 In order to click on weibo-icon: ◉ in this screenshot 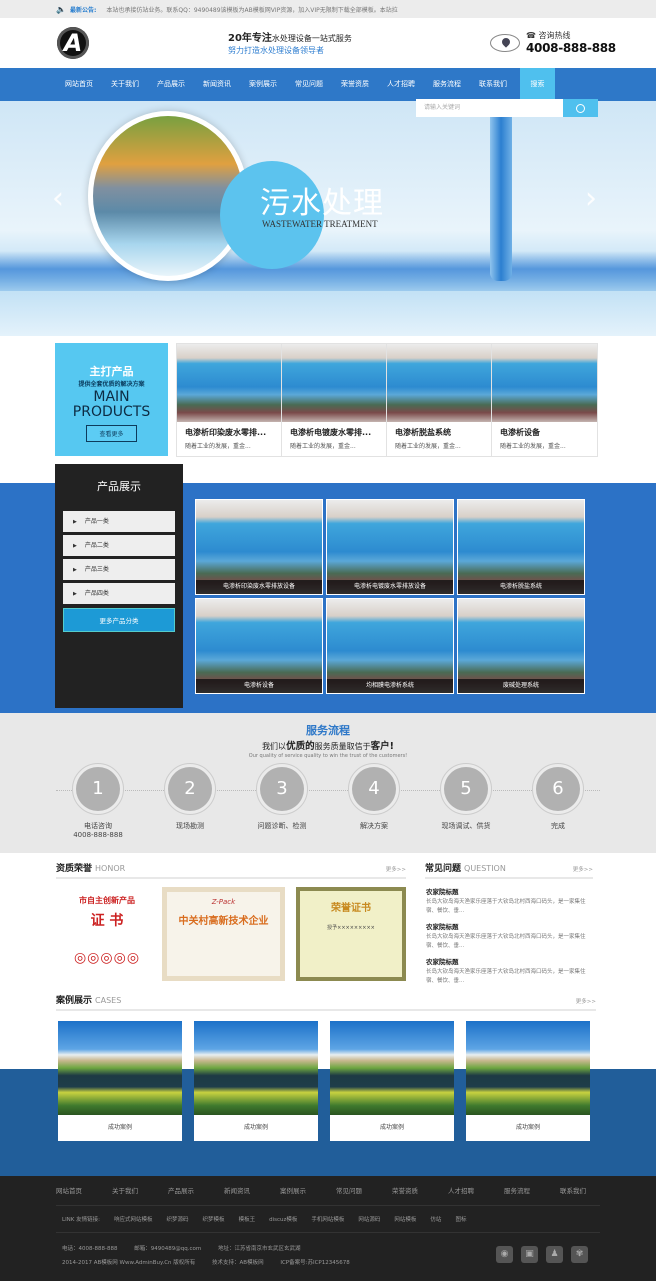, I will do `click(504, 1254)`.